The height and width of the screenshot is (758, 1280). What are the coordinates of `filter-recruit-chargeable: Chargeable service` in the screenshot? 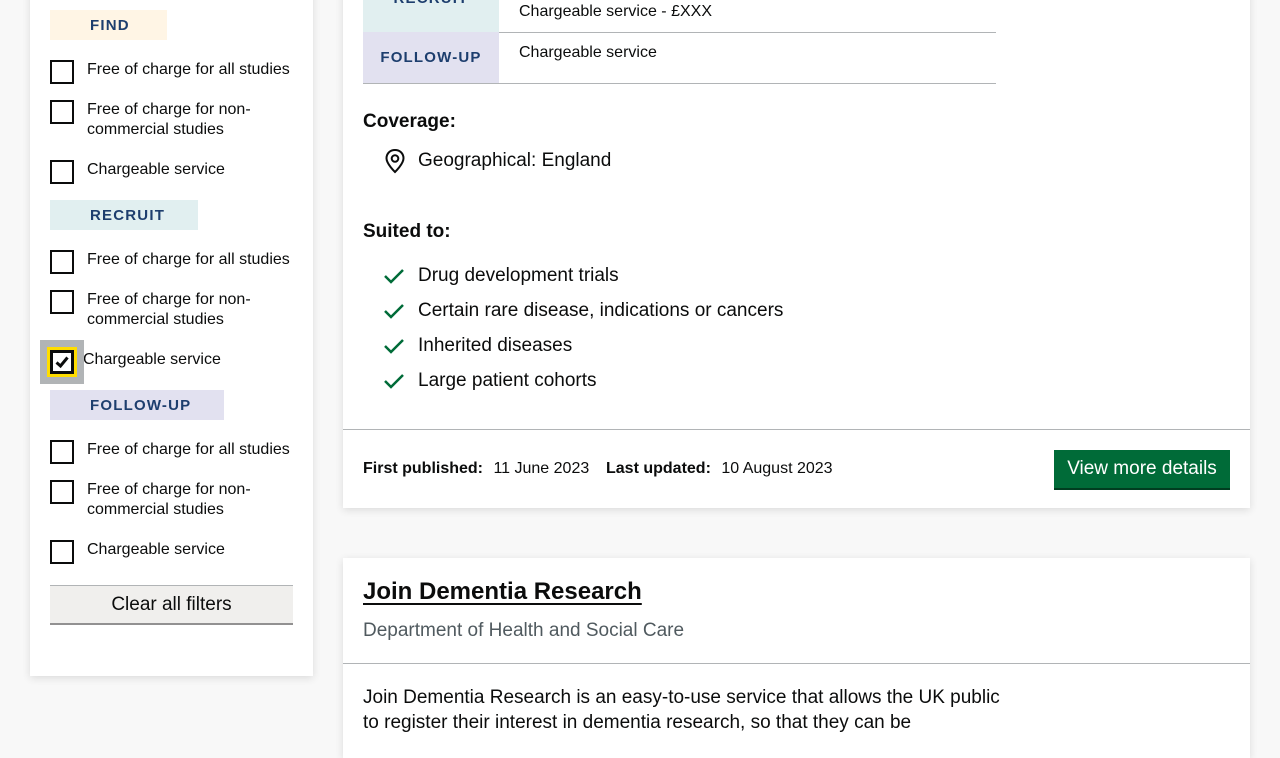 It's located at (170, 362).